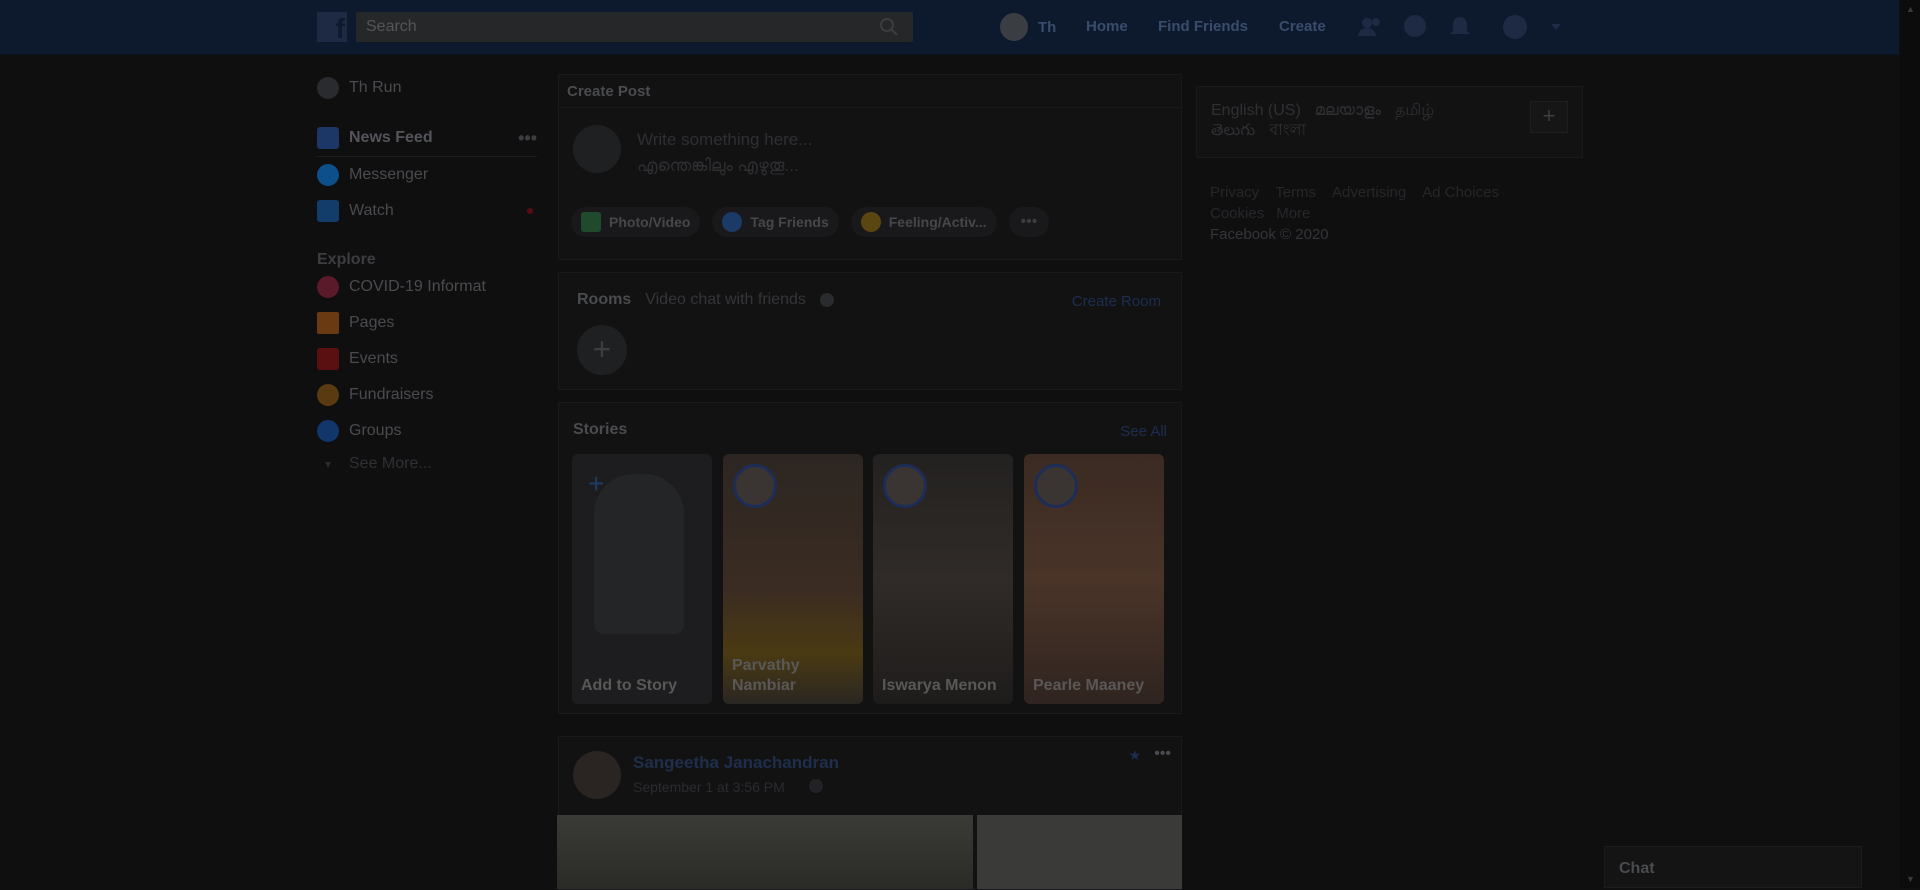 Image resolution: width=1920 pixels, height=890 pixels. Describe the element at coordinates (1389, 122) in the screenshot. I see `language-card: English (US) മലയാളം தமிழ் తెలుగు বাংলা +` at that location.